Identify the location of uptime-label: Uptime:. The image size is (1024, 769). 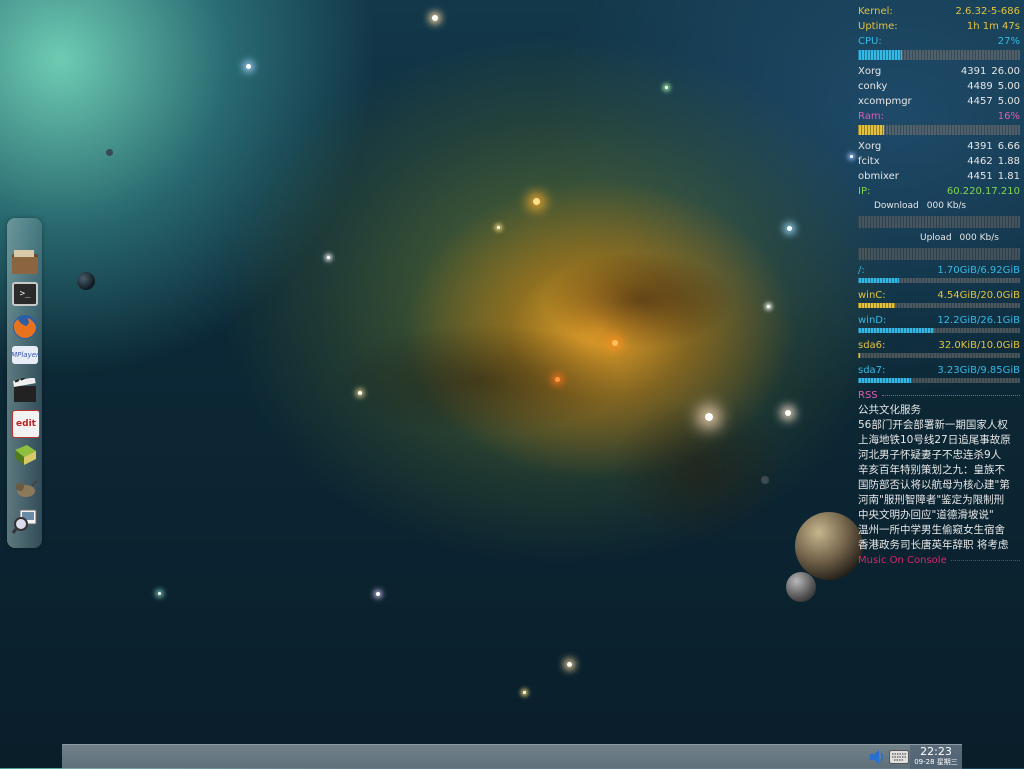
(878, 26).